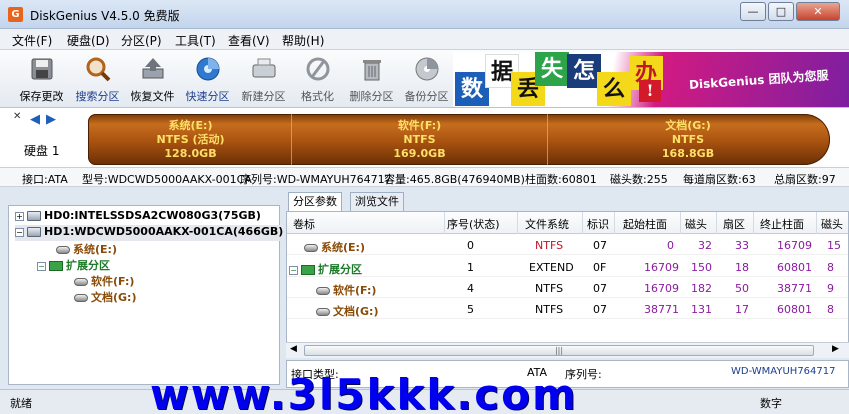 The image size is (849, 414). I want to click on banner-char: 数, so click(472, 89).